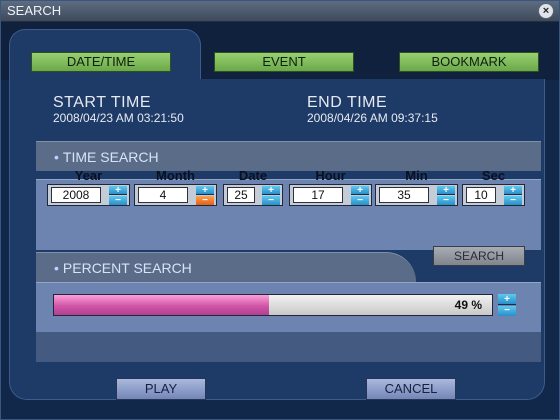  I want to click on window-title: SEARCH, so click(34, 10).